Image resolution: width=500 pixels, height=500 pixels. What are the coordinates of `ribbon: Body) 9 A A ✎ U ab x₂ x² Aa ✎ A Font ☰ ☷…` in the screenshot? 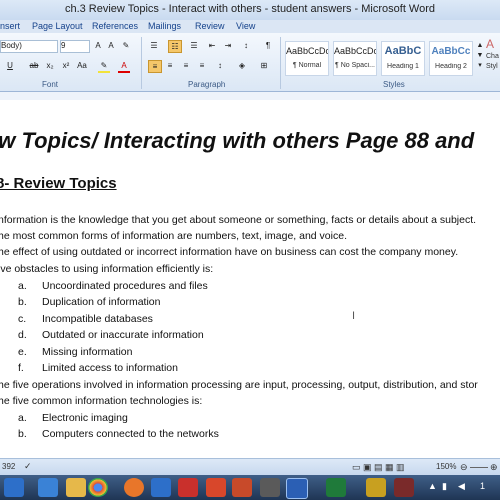 It's located at (250, 62).